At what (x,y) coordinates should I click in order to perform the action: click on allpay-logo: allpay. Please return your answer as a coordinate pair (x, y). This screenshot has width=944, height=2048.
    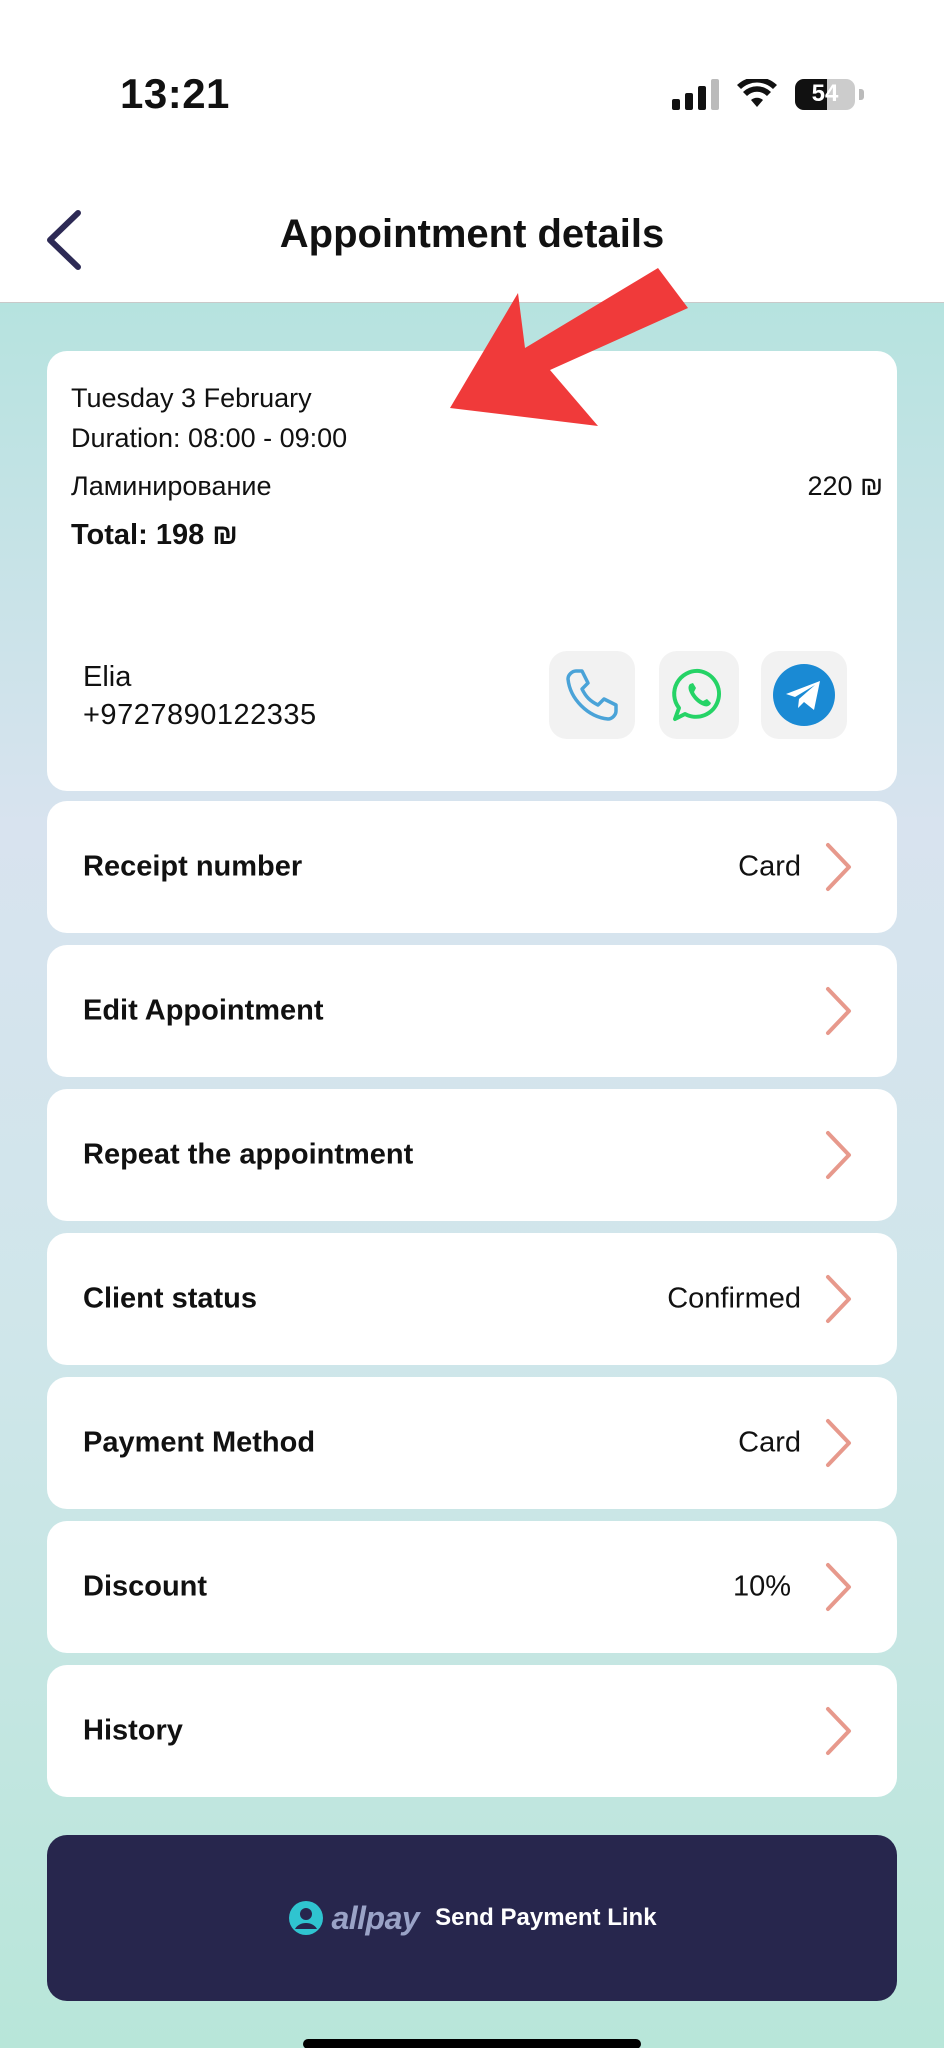
    Looking at the image, I should click on (353, 1918).